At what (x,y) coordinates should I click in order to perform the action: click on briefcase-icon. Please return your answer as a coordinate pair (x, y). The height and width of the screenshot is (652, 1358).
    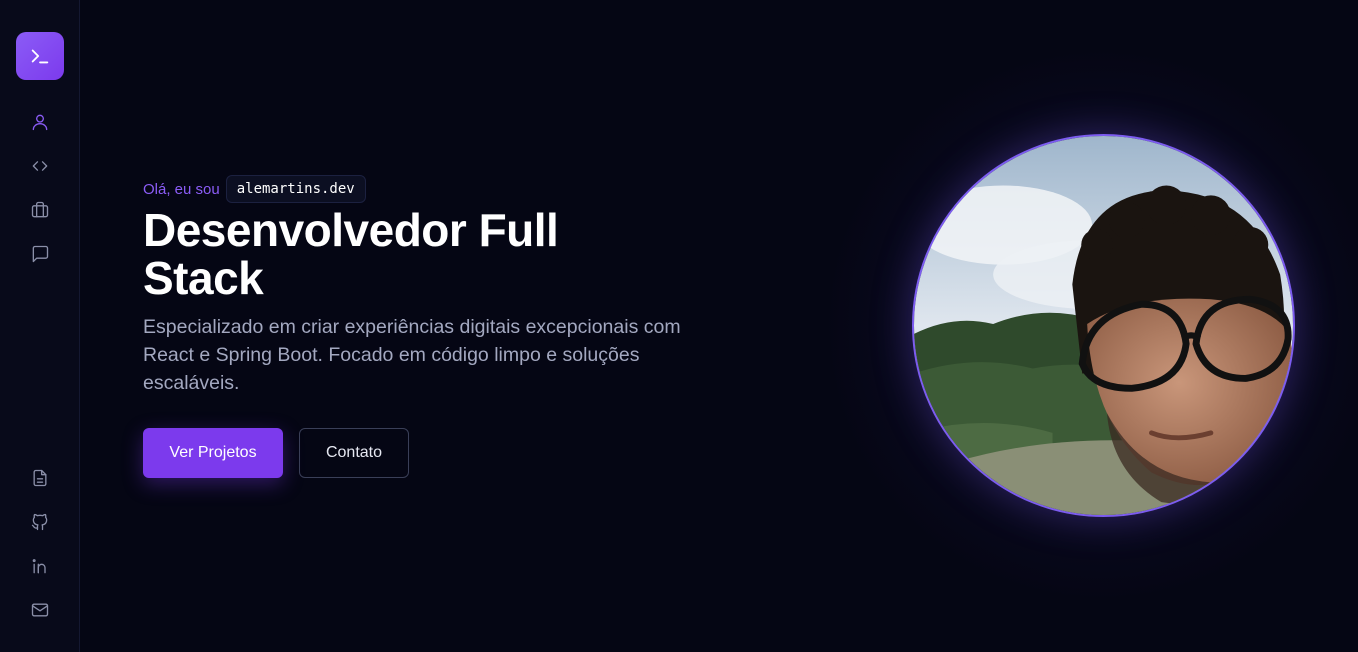
    Looking at the image, I should click on (40, 209).